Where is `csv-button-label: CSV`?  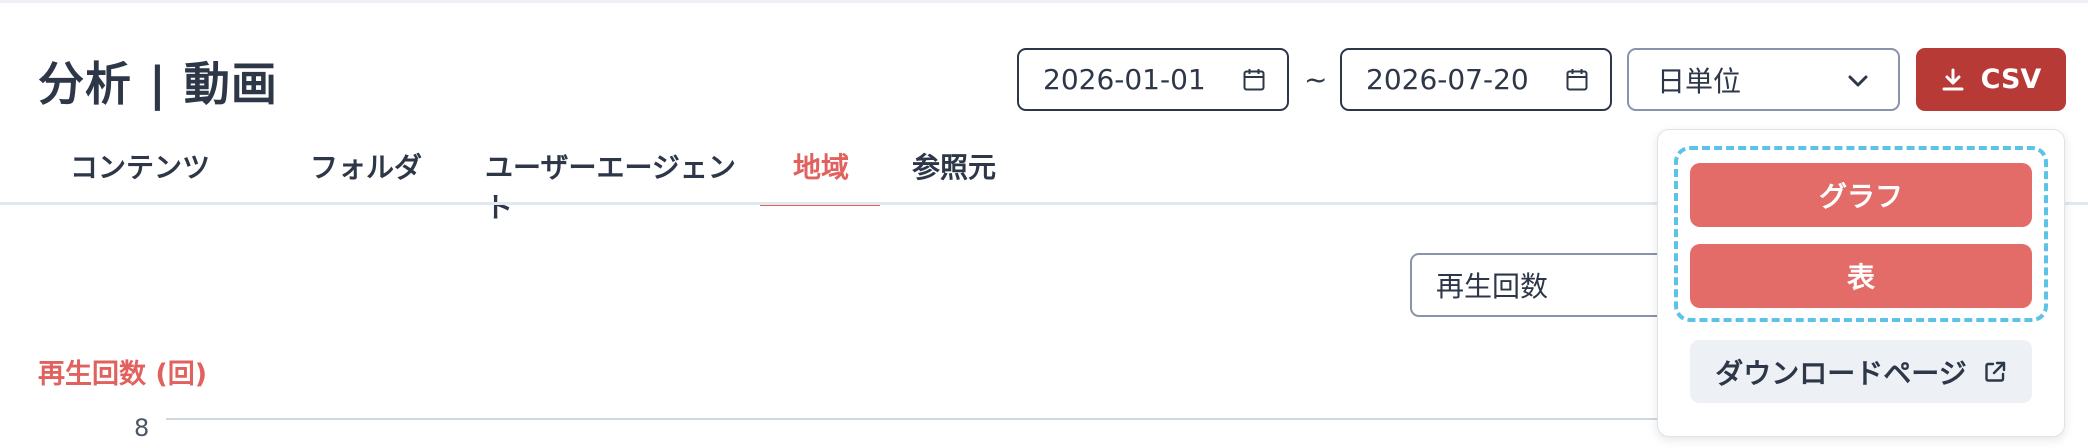
csv-button-label: CSV is located at coordinates (2011, 79).